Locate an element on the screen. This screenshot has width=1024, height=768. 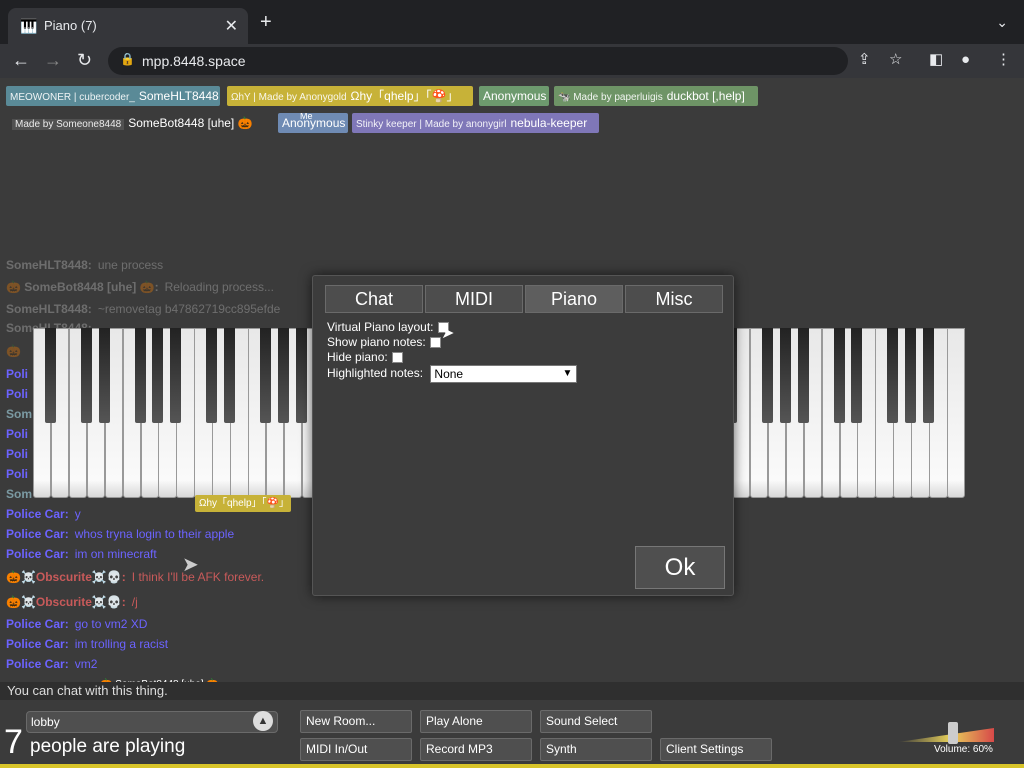
player-name: Anonymous is located at coordinates (314, 123).